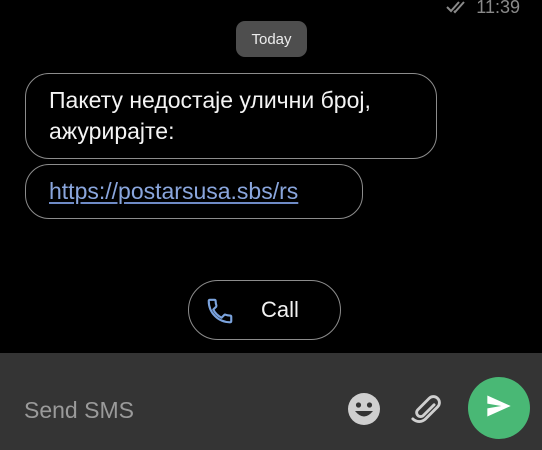 The height and width of the screenshot is (450, 542). I want to click on message-link-bubble: https://postarsusa.sbs/rs, so click(194, 191).